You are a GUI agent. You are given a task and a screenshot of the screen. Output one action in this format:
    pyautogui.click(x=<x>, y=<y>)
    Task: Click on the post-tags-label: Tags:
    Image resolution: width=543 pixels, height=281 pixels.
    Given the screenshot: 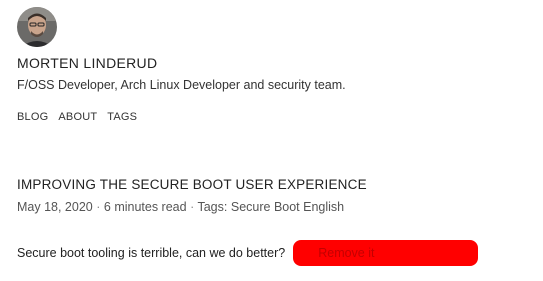 What is the action you would take?
    pyautogui.click(x=212, y=207)
    